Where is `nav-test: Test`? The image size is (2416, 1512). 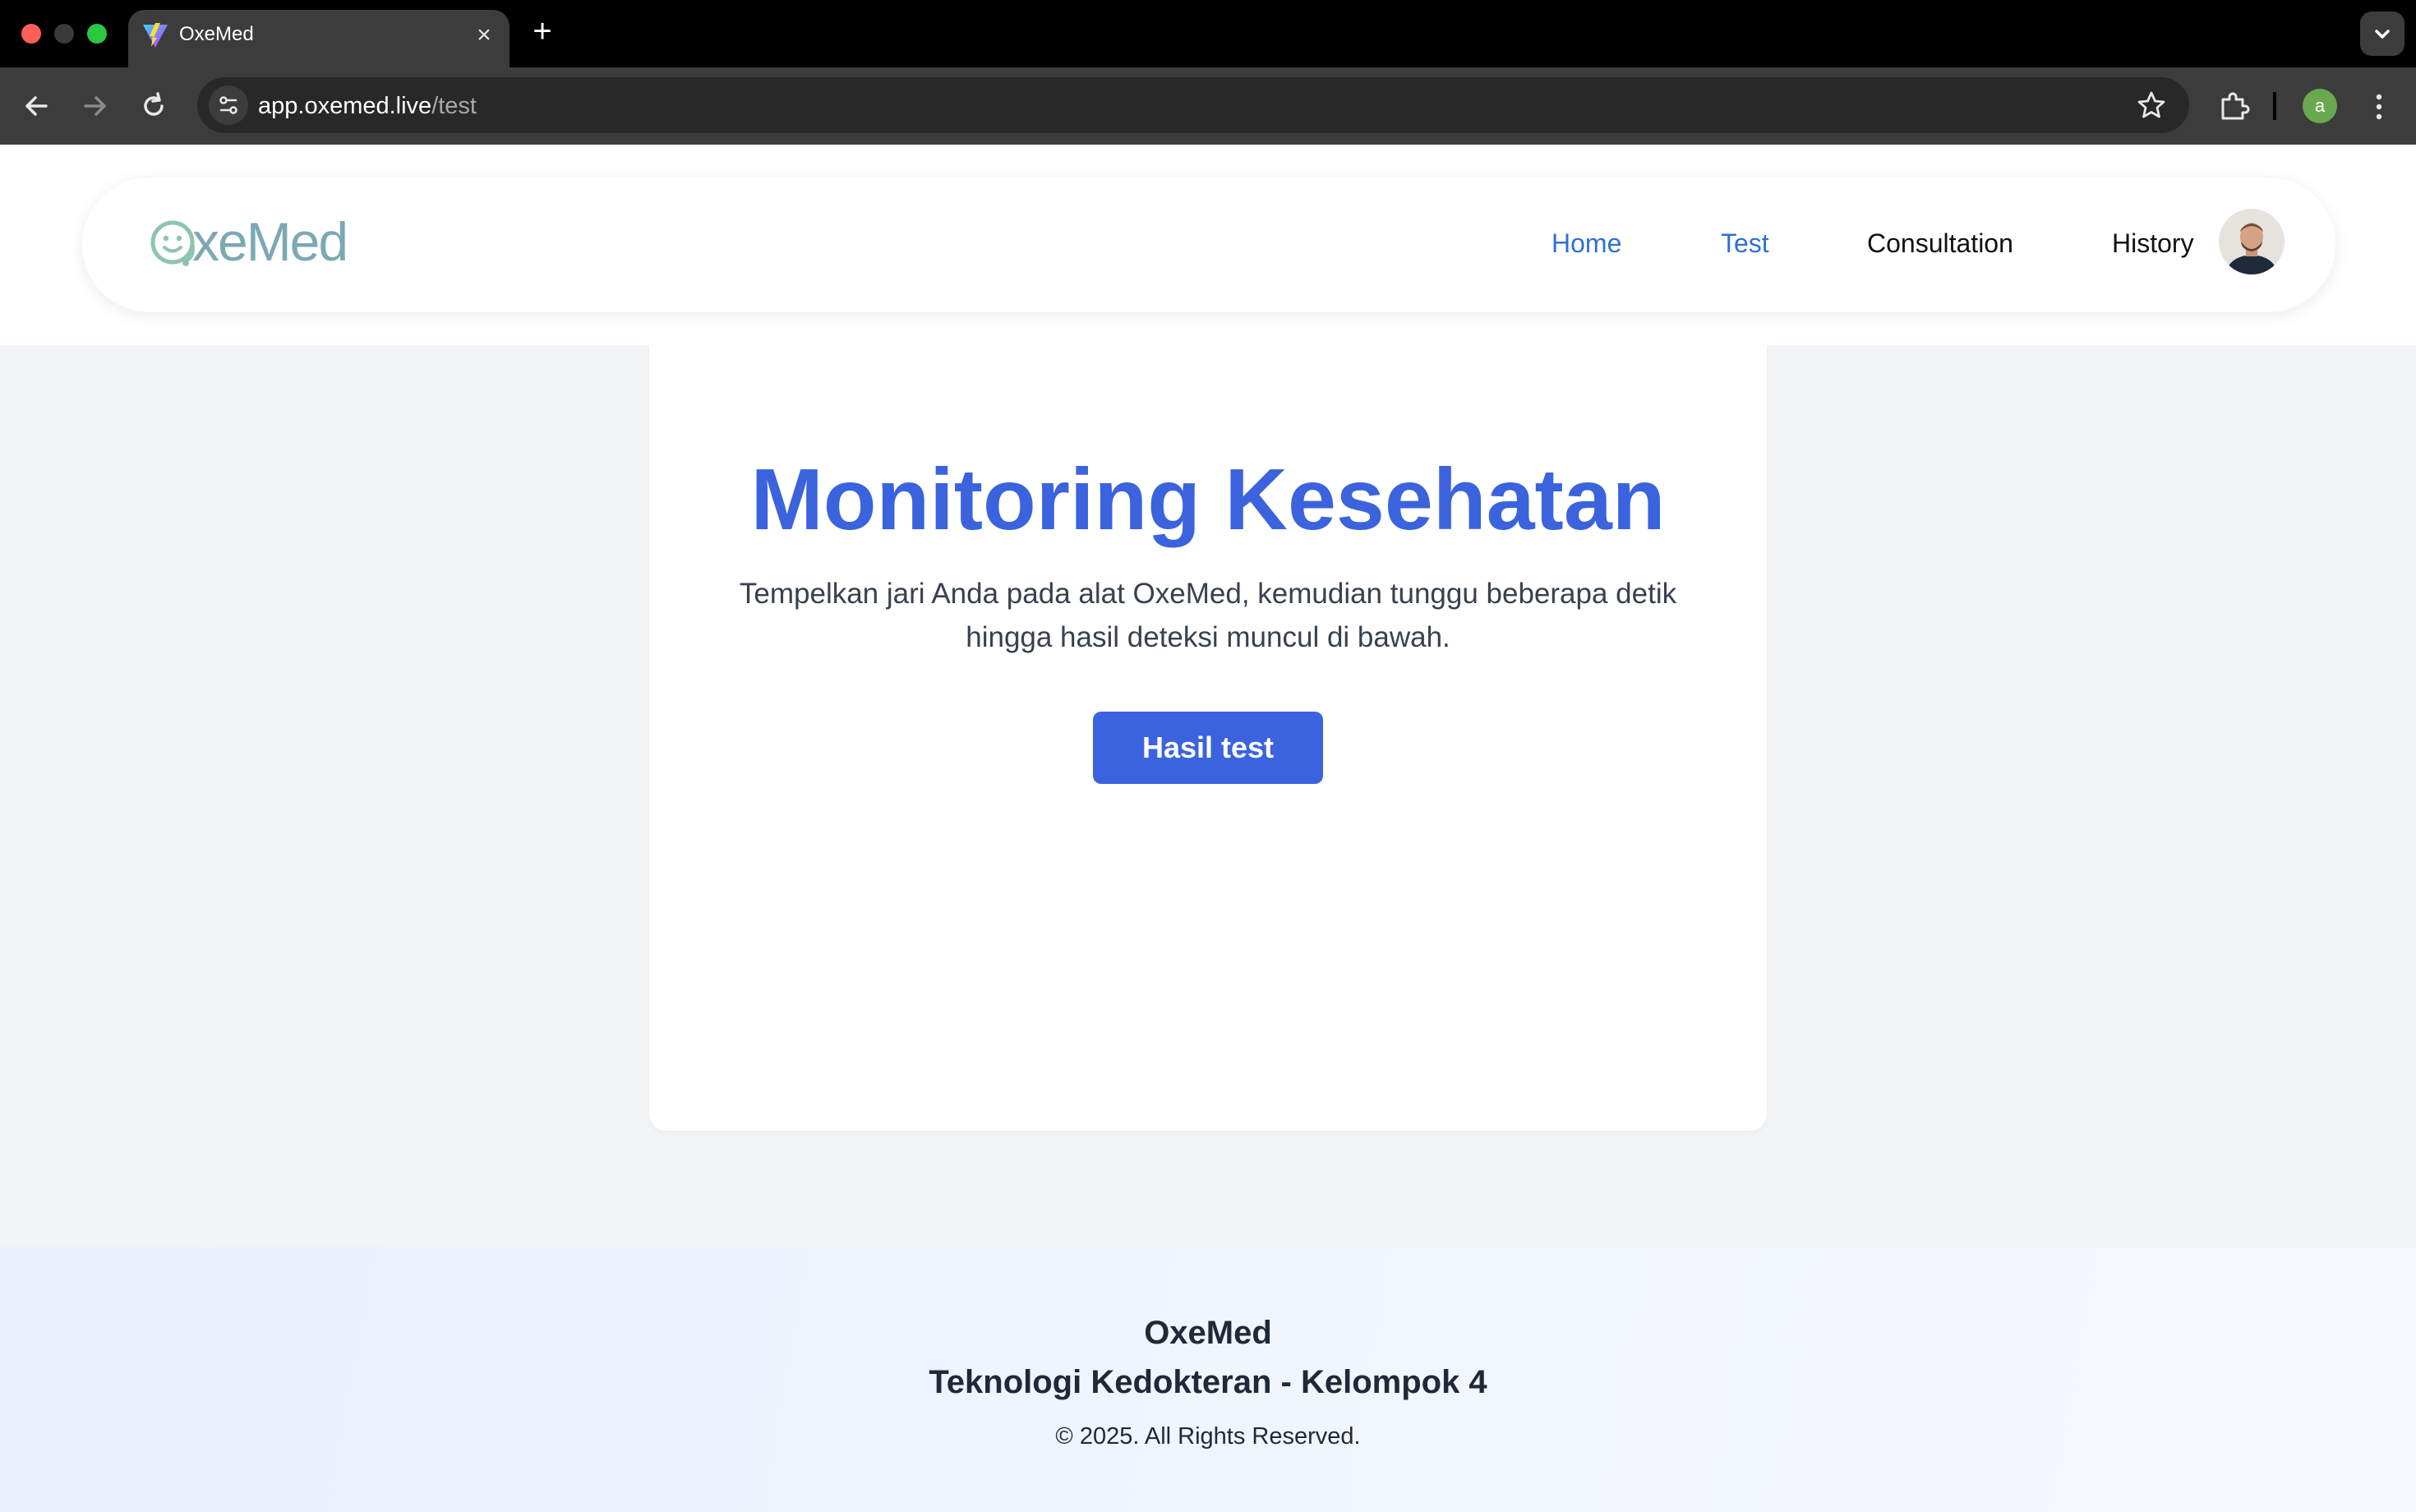
nav-test: Test is located at coordinates (1745, 244).